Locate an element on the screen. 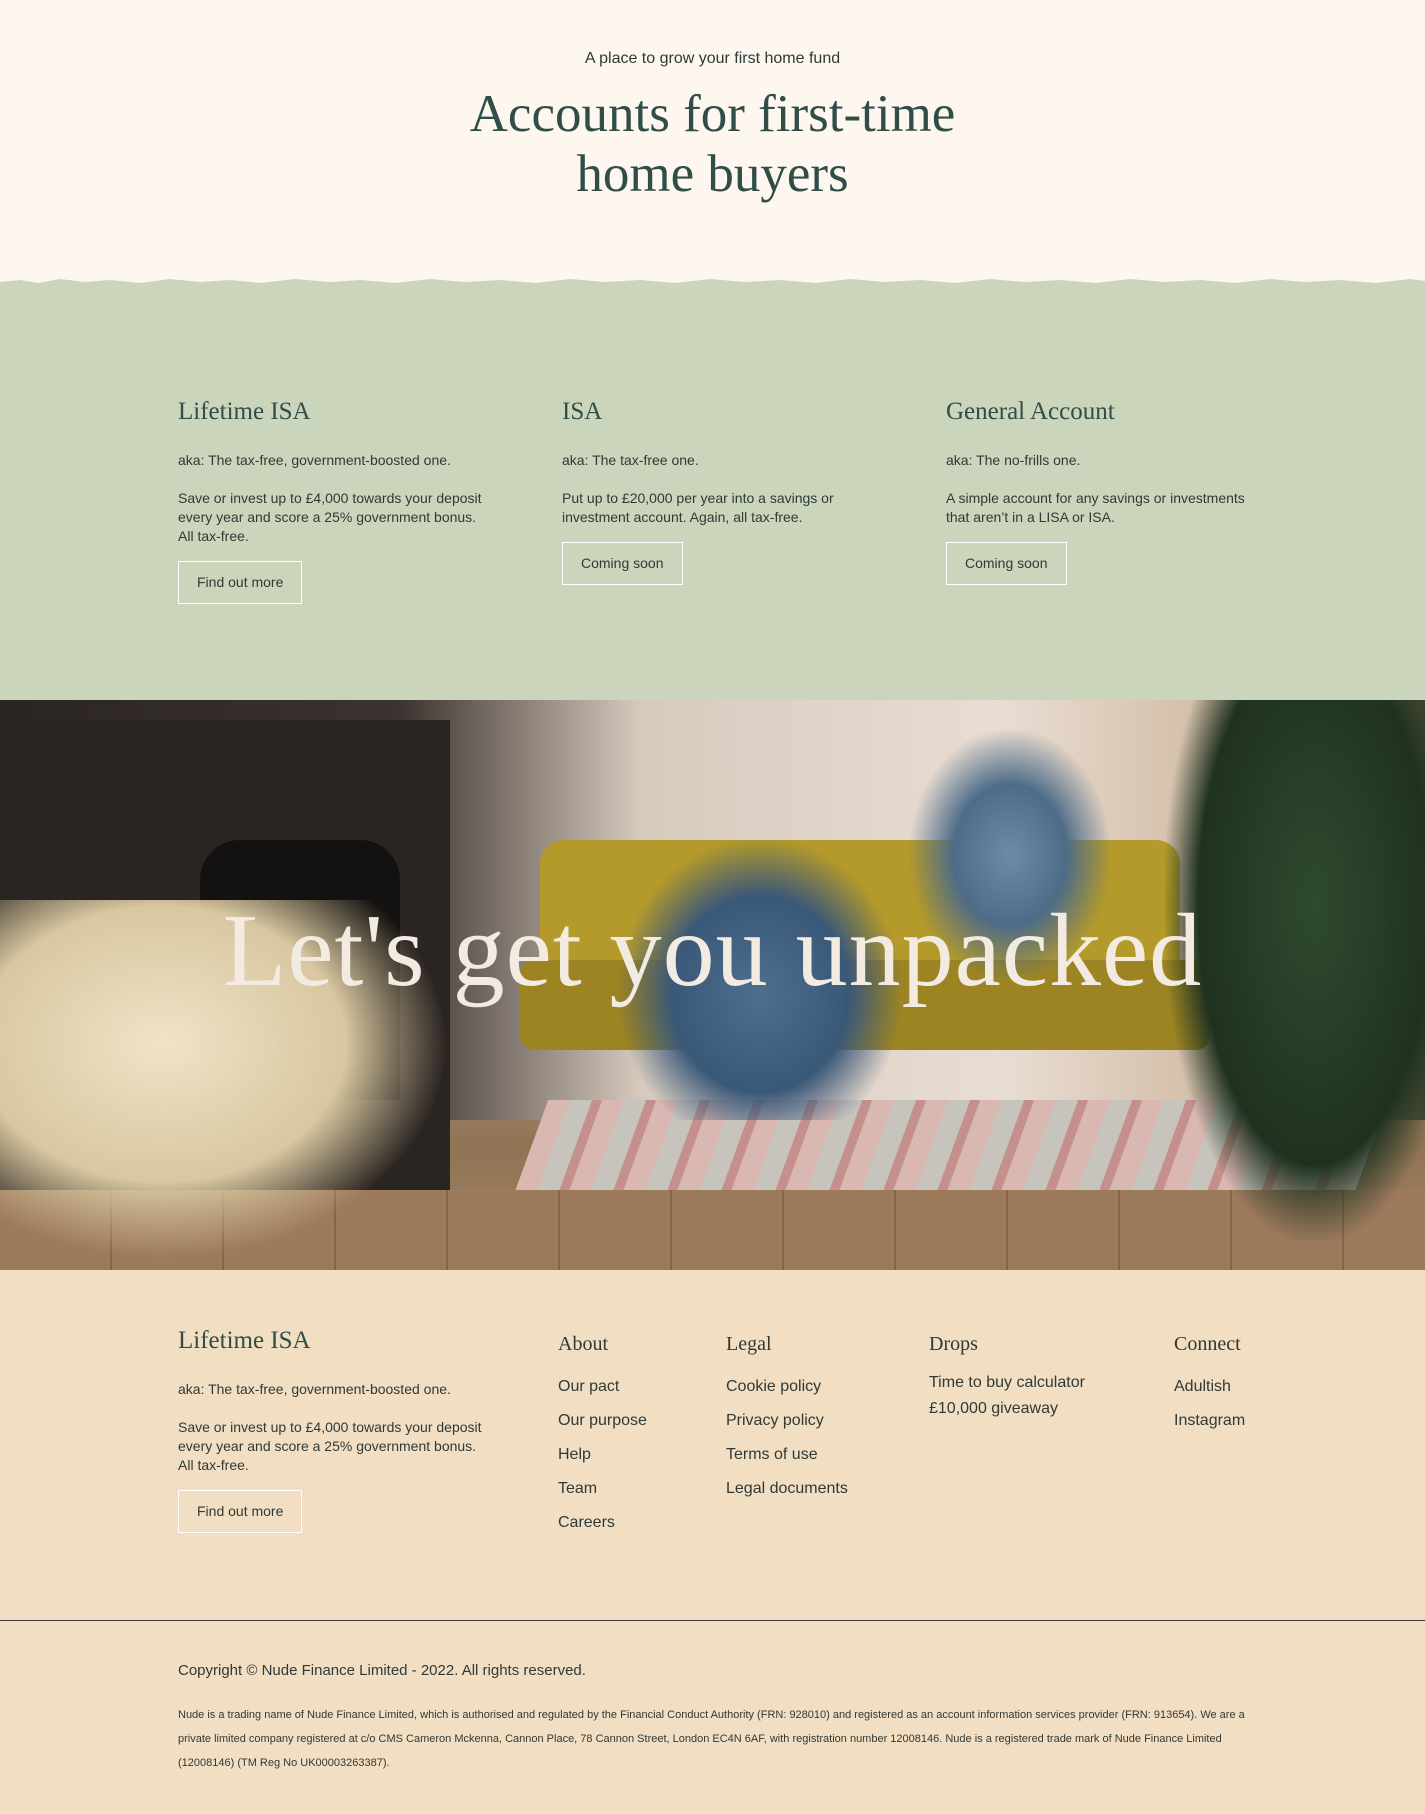  torn-edge-divider is located at coordinates (712, 284).